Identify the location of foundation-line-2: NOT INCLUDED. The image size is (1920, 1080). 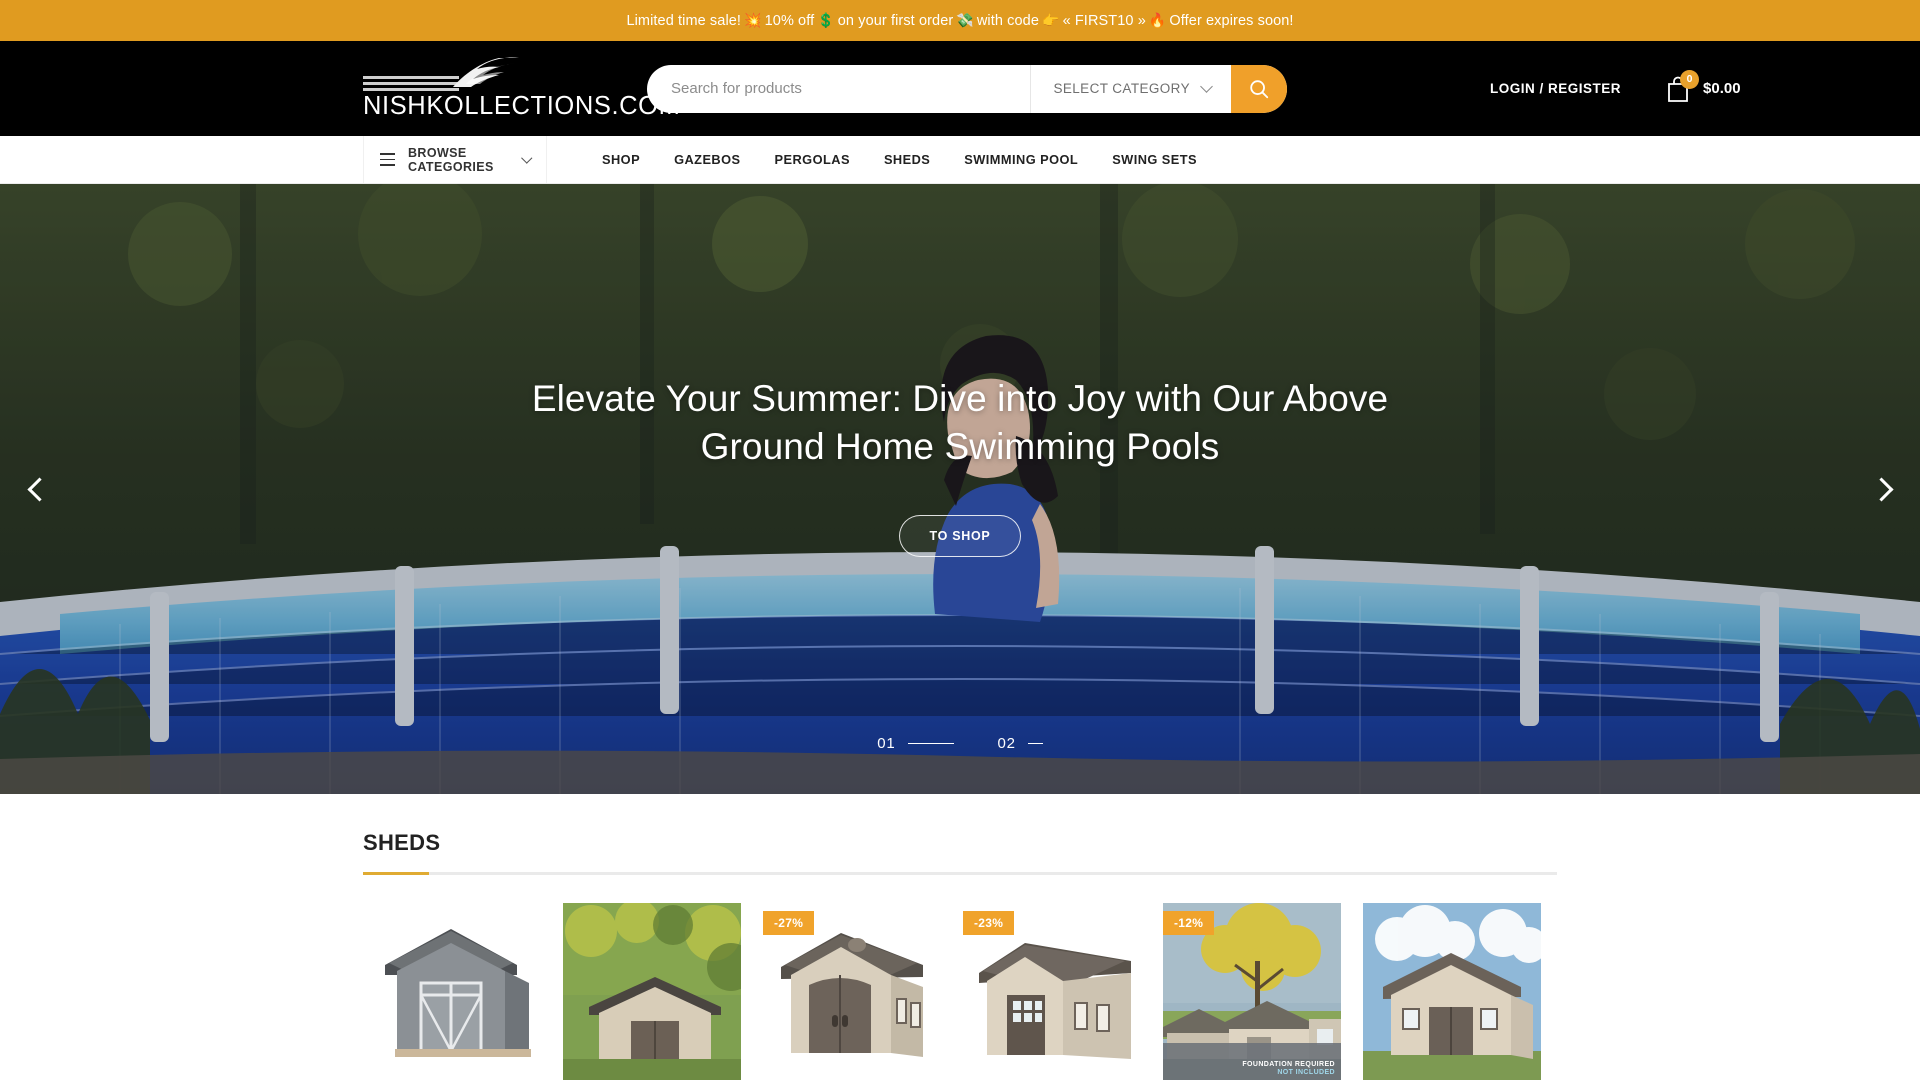
(1306, 1072).